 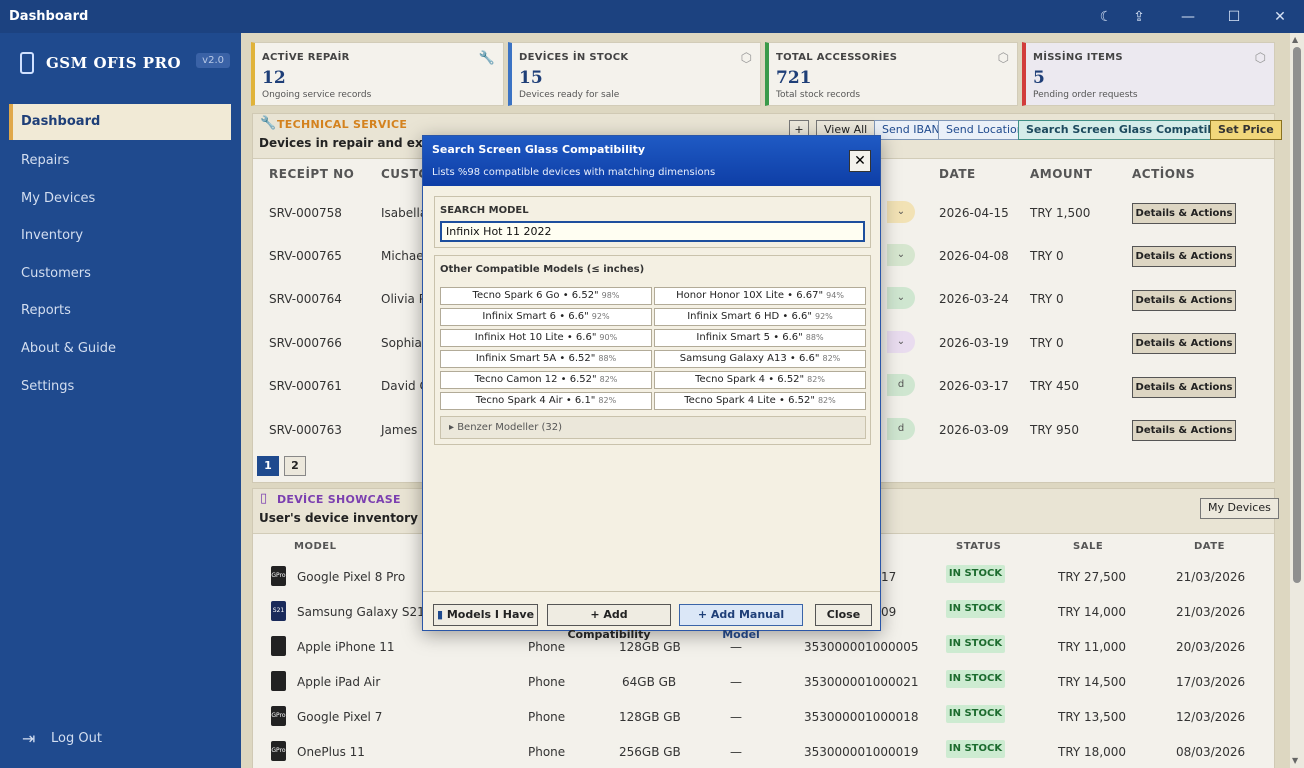 What do you see at coordinates (1061, 174) in the screenshot?
I see `col-amount: AMOUNT` at bounding box center [1061, 174].